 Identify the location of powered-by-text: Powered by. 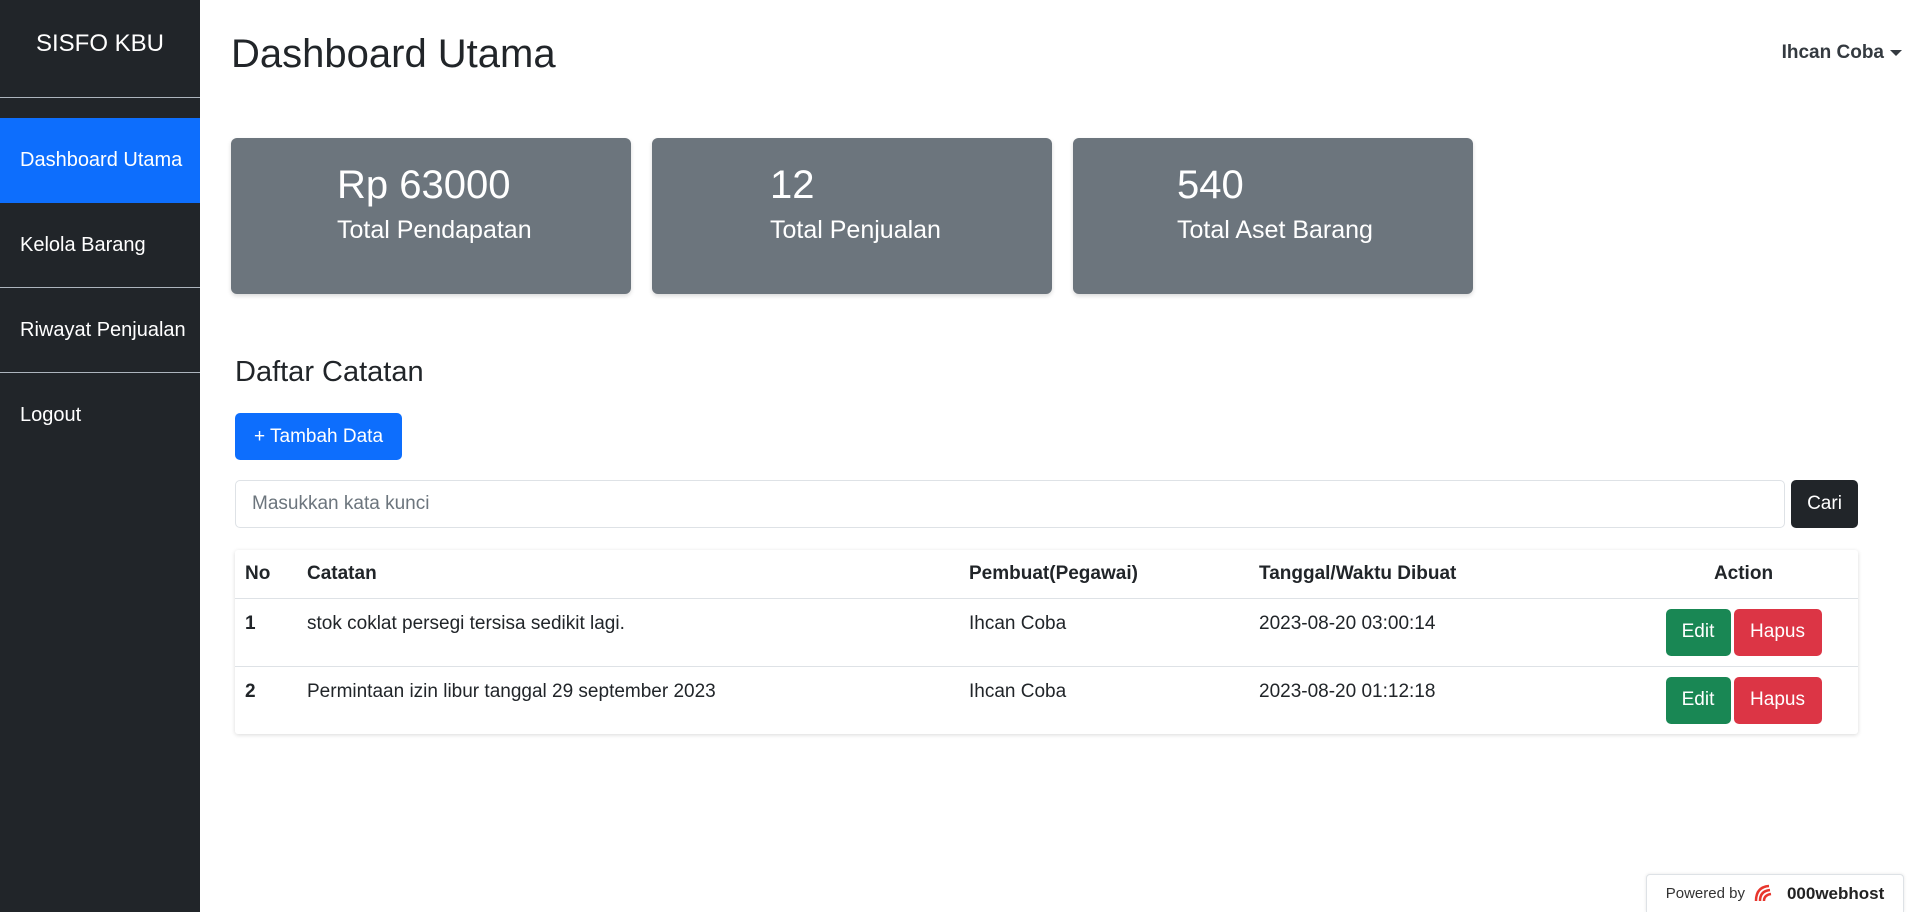
(1705, 893).